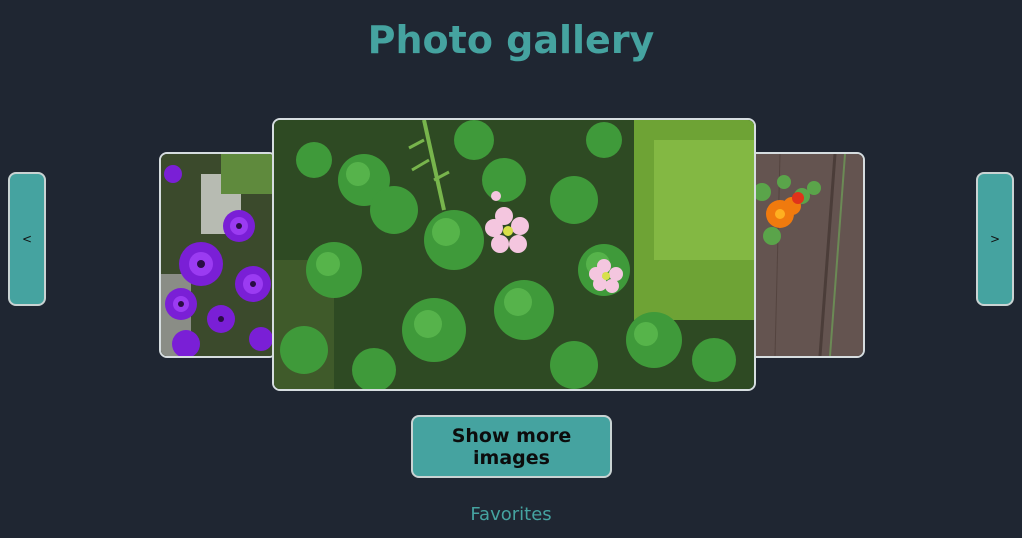 The height and width of the screenshot is (538, 1022). I want to click on orange-nasturtium-image, so click(806, 255).